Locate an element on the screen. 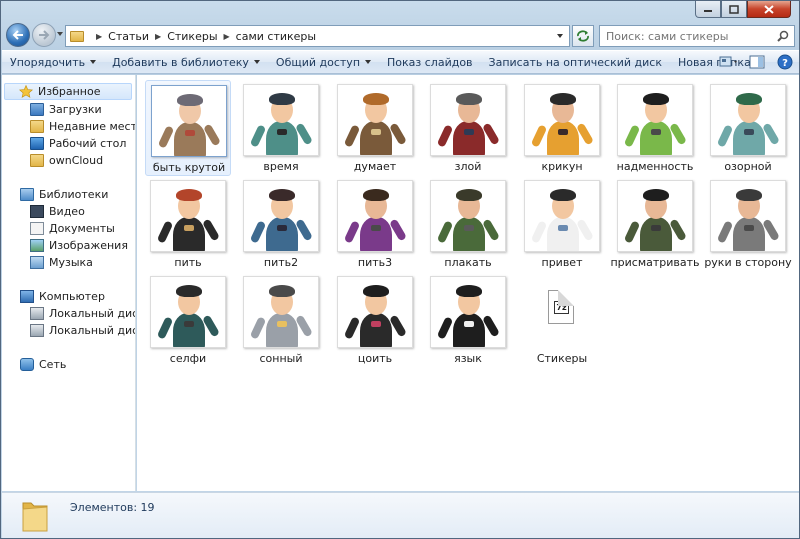 The height and width of the screenshot is (539, 800). organize-menu: Упорядочить is located at coordinates (53, 62).